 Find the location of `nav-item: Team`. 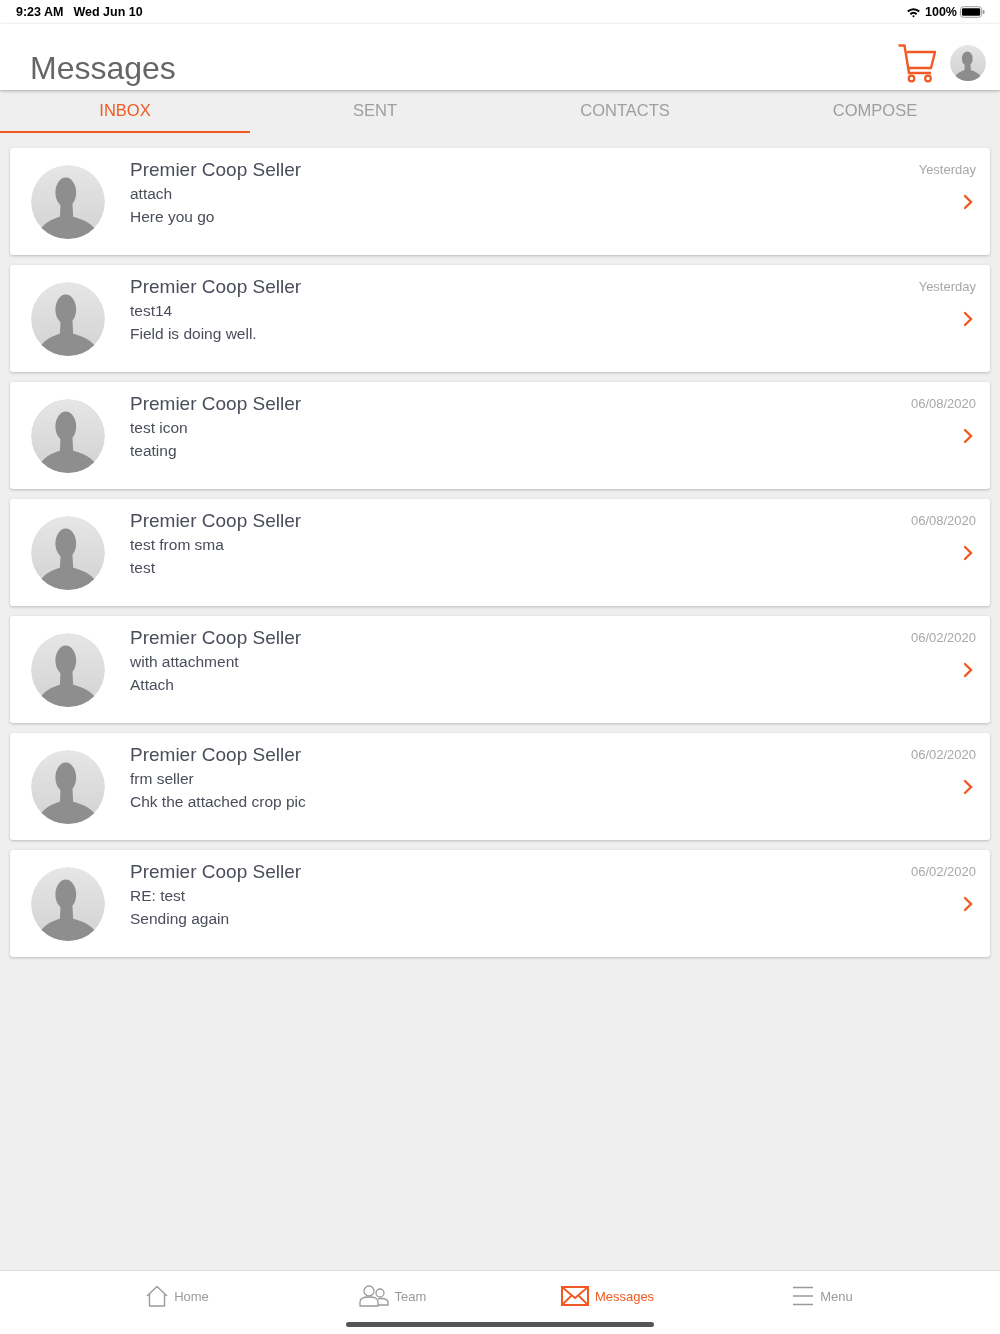

nav-item: Team is located at coordinates (392, 1296).